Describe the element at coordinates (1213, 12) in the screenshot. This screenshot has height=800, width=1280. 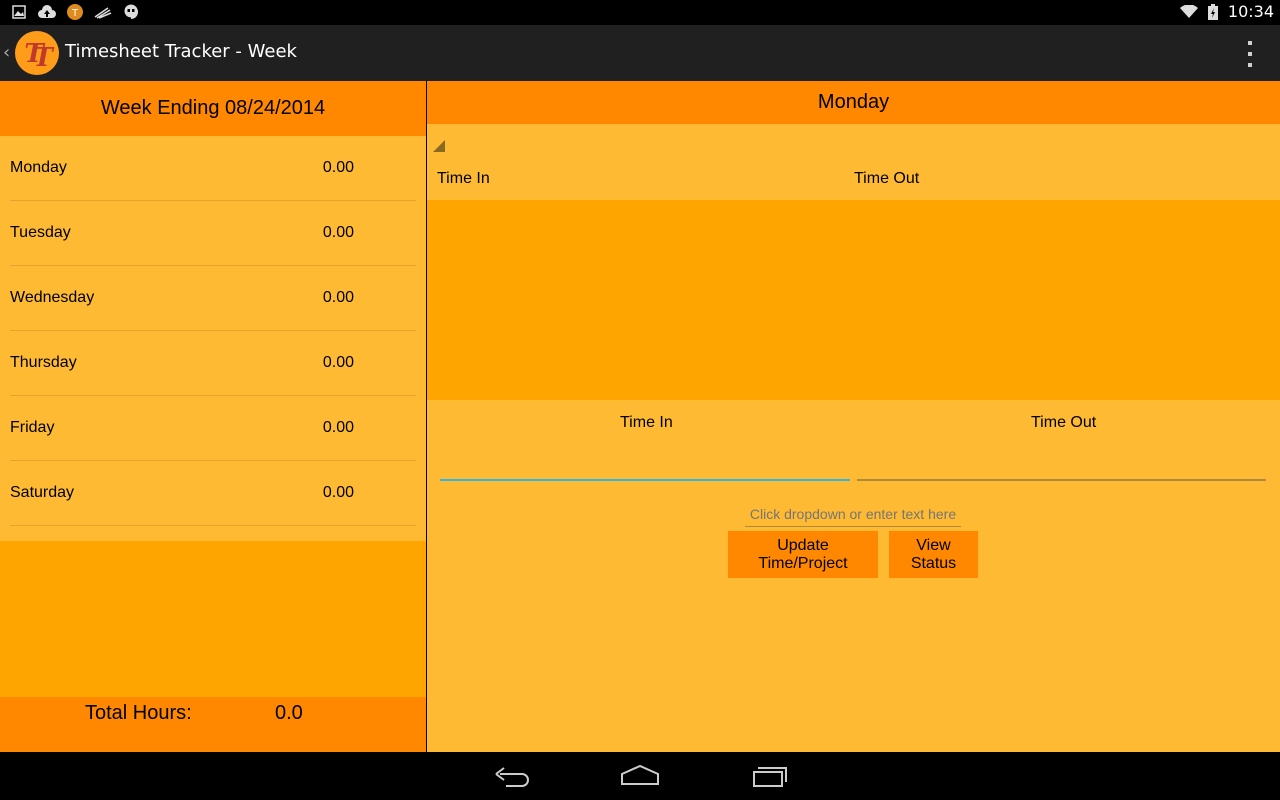
I see `battery-charging-icon` at that location.